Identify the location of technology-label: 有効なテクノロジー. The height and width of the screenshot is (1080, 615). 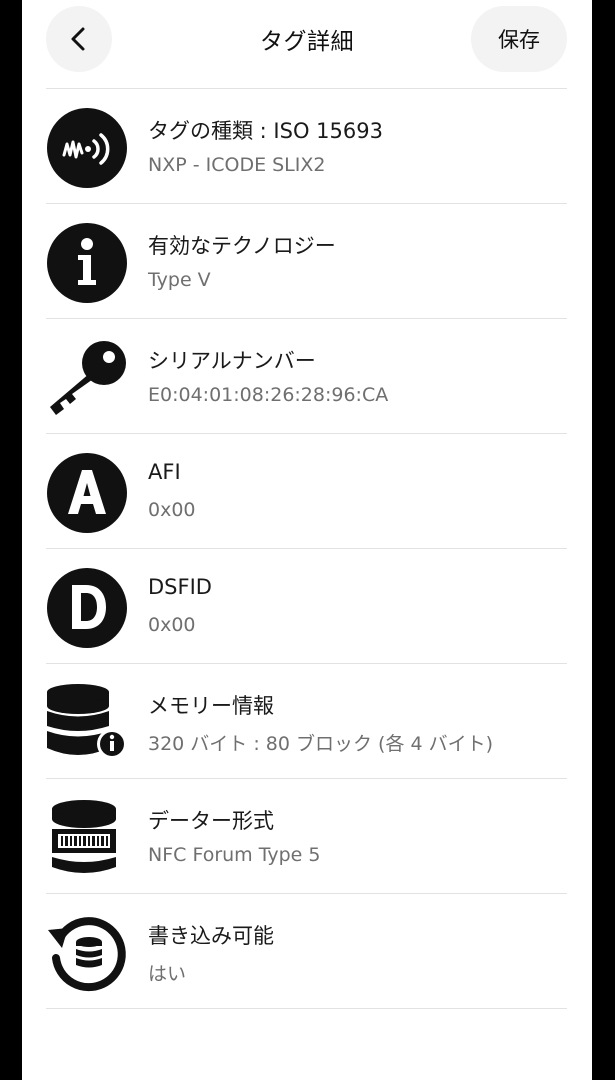
(242, 246).